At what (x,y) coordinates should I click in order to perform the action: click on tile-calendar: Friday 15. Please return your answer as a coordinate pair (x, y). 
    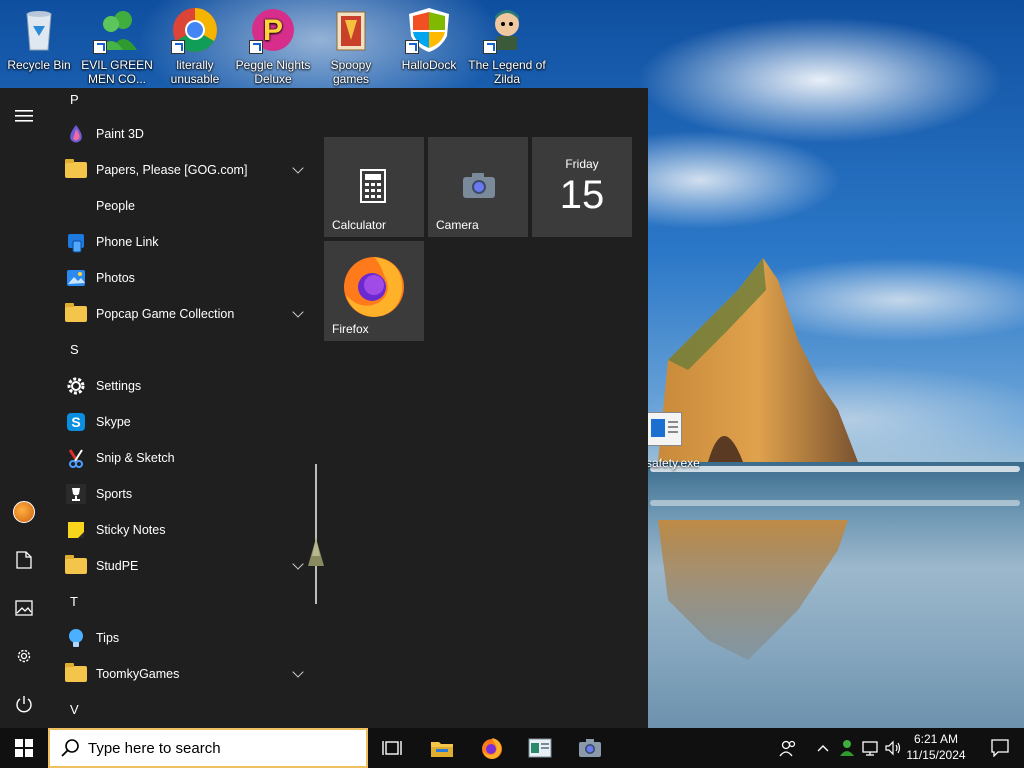
    Looking at the image, I should click on (582, 187).